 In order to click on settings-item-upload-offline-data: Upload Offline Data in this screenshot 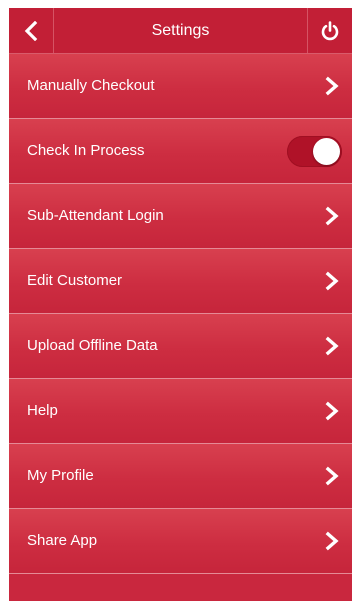, I will do `click(180, 346)`.